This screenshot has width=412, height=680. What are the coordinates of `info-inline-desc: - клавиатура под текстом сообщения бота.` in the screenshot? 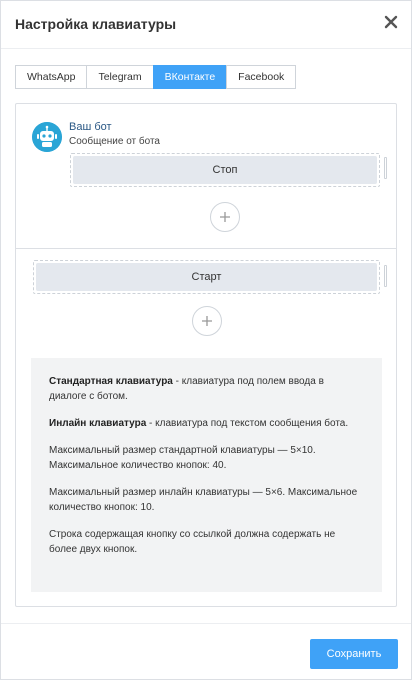 It's located at (247, 423).